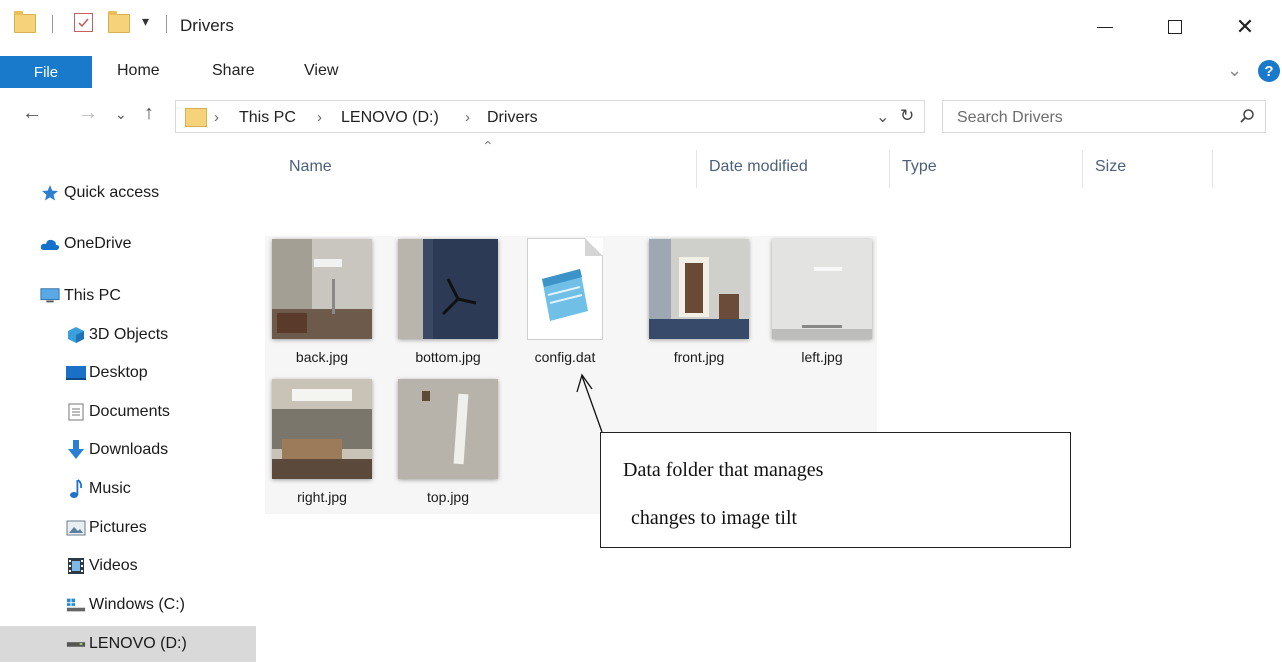  I want to click on sort-ascending-icon: ⌃, so click(488, 146).